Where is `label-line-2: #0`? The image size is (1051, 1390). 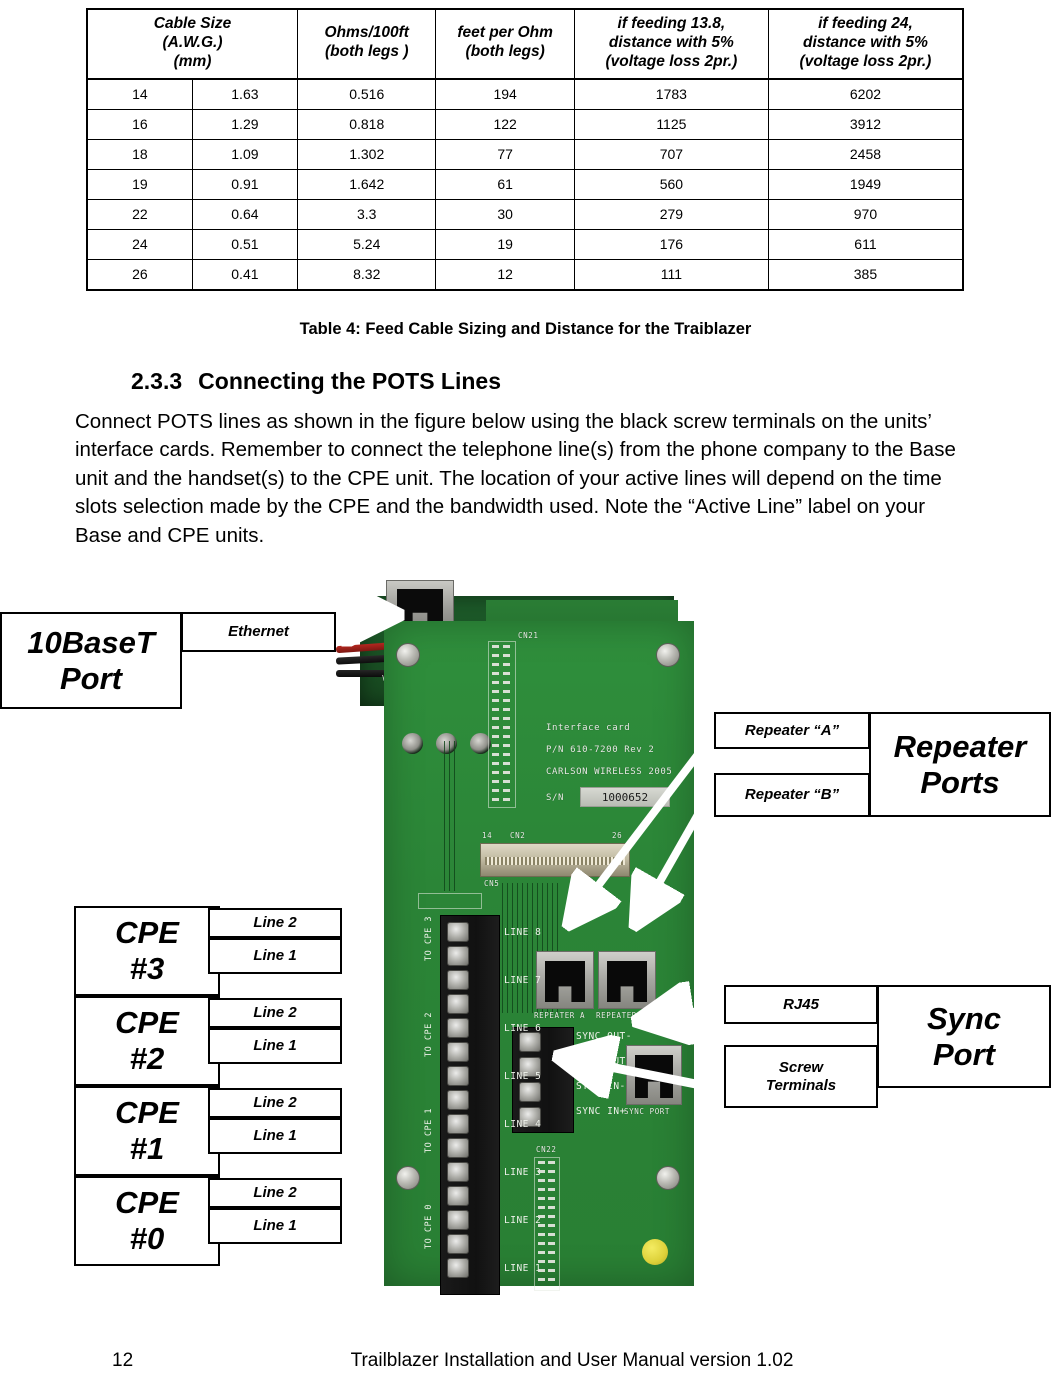 label-line-2: #0 is located at coordinates (147, 1238).